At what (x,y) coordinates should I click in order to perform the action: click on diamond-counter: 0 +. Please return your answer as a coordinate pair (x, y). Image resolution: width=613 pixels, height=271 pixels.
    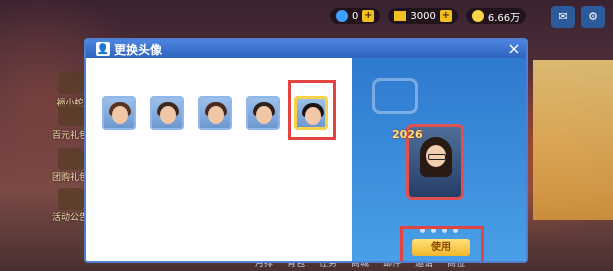
    Looking at the image, I should click on (355, 16).